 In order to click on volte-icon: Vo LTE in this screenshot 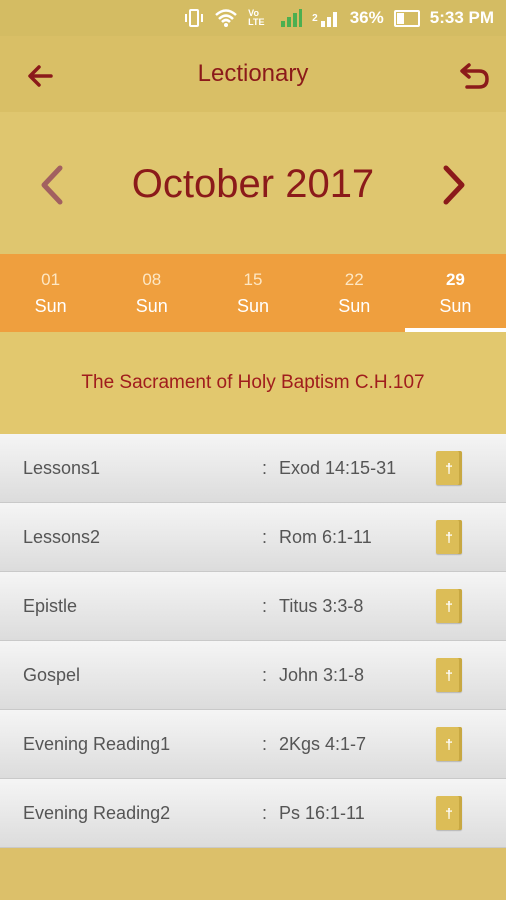, I will do `click(256, 17)`.